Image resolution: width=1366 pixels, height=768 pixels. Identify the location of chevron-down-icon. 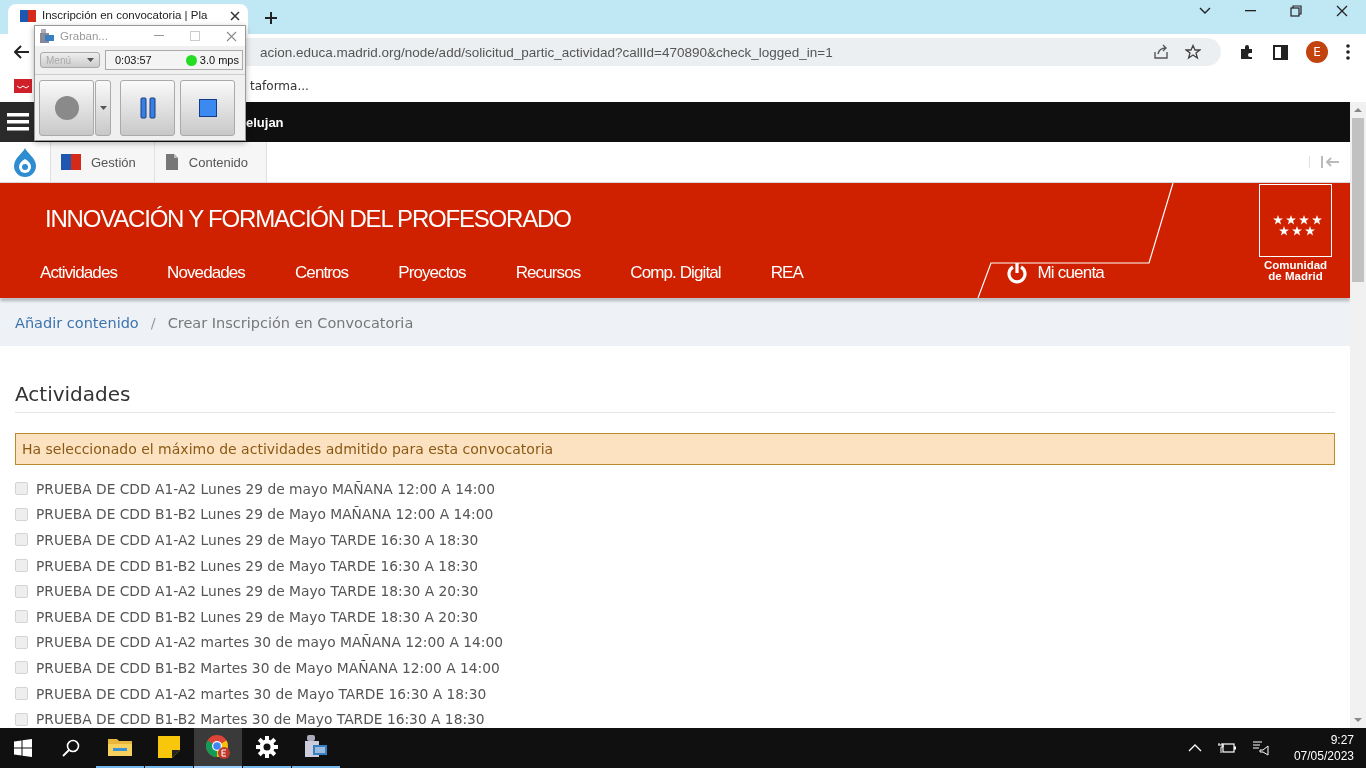
(1205, 11).